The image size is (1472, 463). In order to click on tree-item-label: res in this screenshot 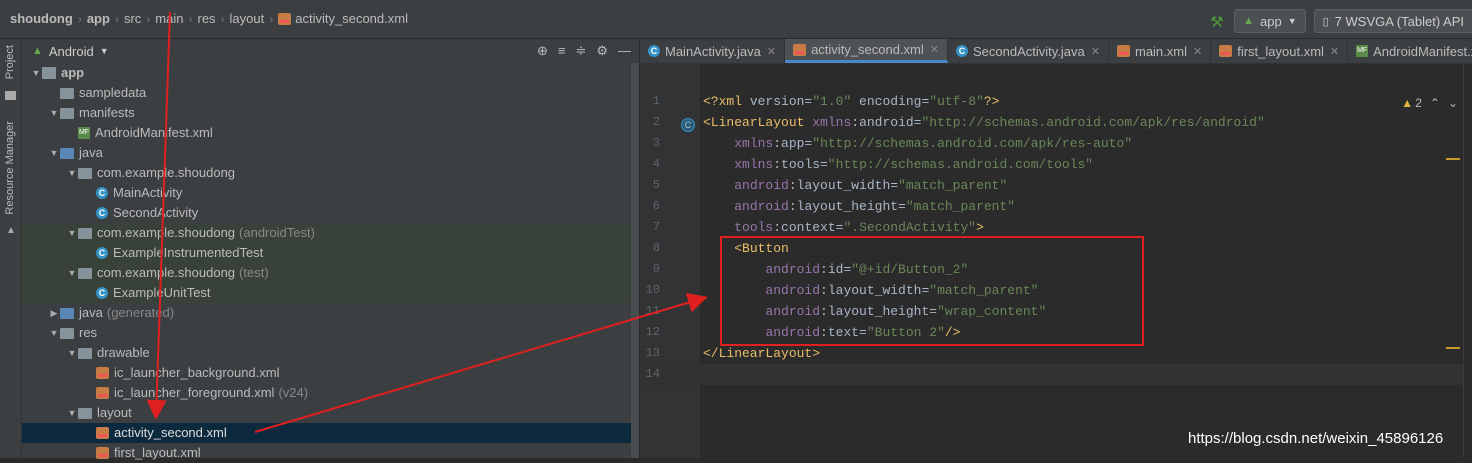, I will do `click(88, 332)`.